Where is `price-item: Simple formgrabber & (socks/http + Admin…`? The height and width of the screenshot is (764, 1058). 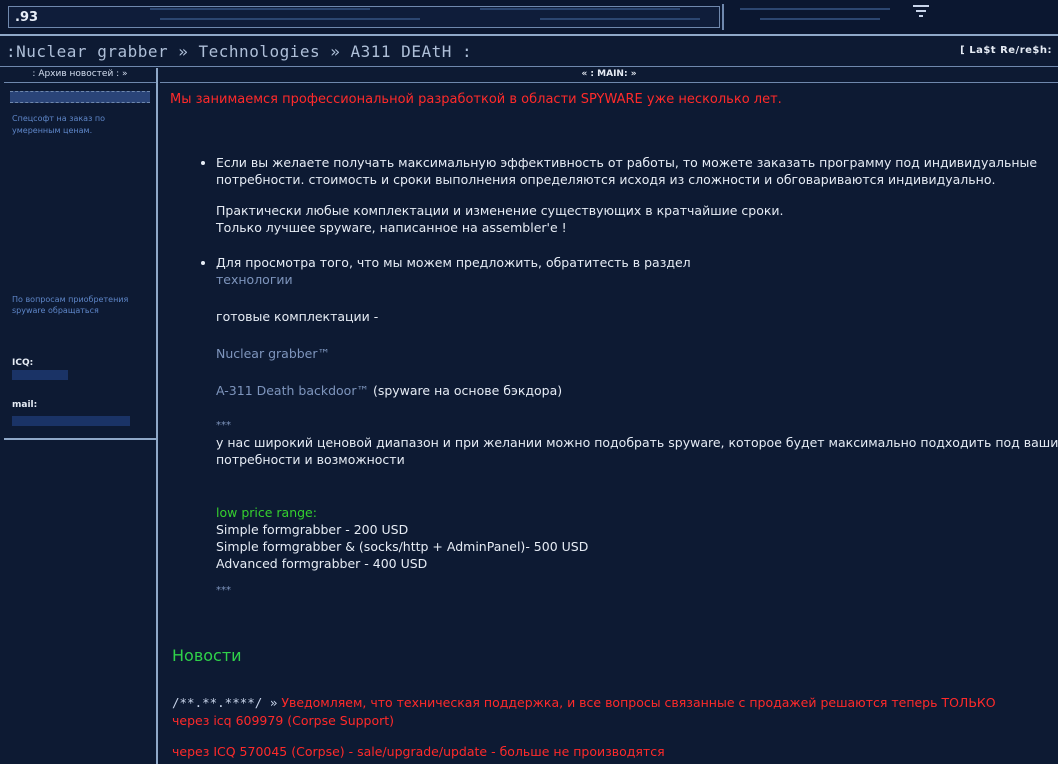 price-item: Simple formgrabber & (socks/http + Admin… is located at coordinates (402, 546).